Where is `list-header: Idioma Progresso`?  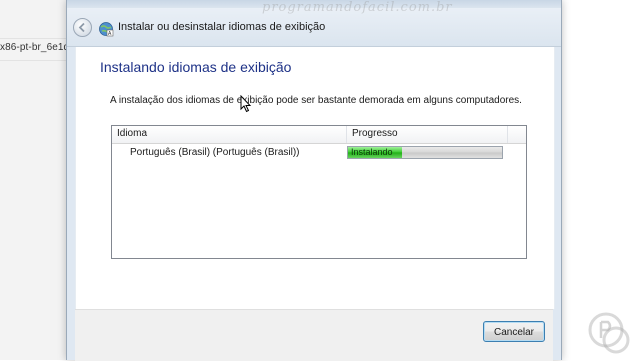 list-header: Idioma Progresso is located at coordinates (319, 135).